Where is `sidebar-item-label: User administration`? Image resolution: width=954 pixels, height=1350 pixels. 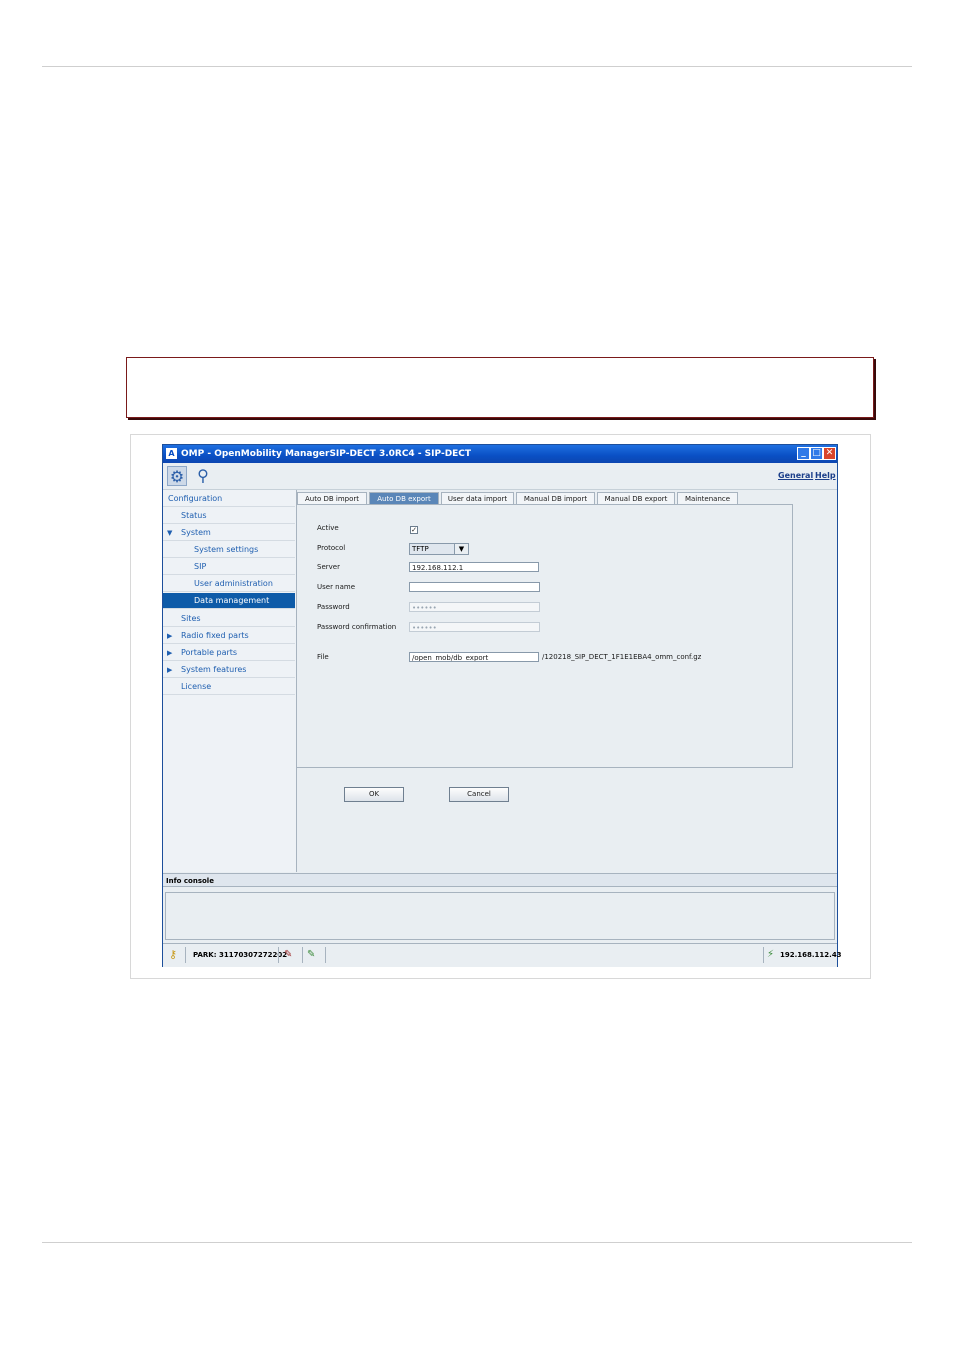
sidebar-item-label: User administration is located at coordinates (233, 583).